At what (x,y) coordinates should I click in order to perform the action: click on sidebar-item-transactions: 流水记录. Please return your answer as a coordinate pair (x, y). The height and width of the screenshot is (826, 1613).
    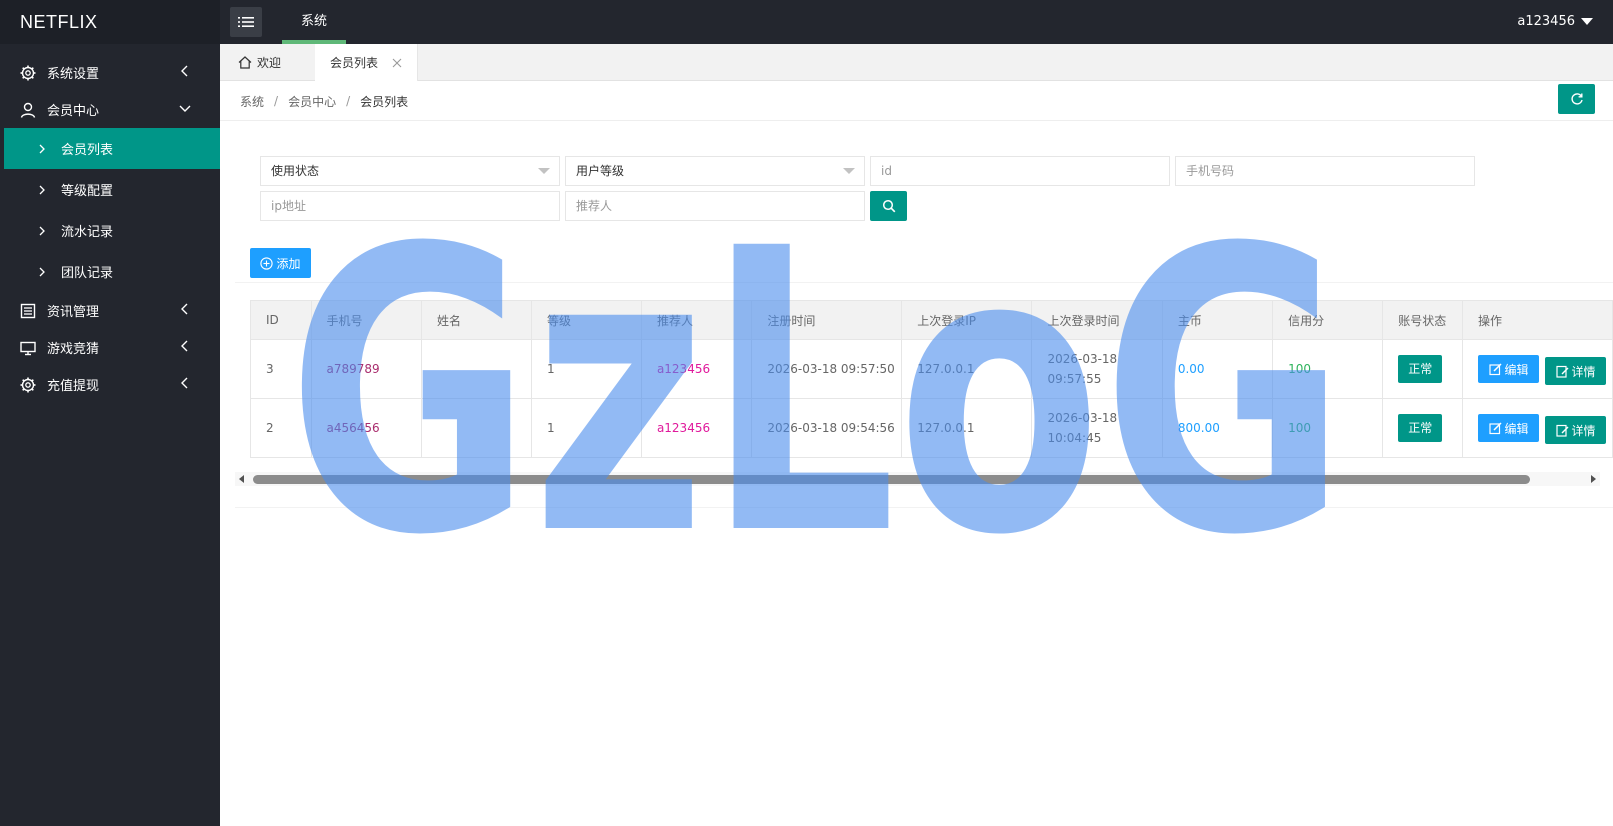
    Looking at the image, I should click on (110, 230).